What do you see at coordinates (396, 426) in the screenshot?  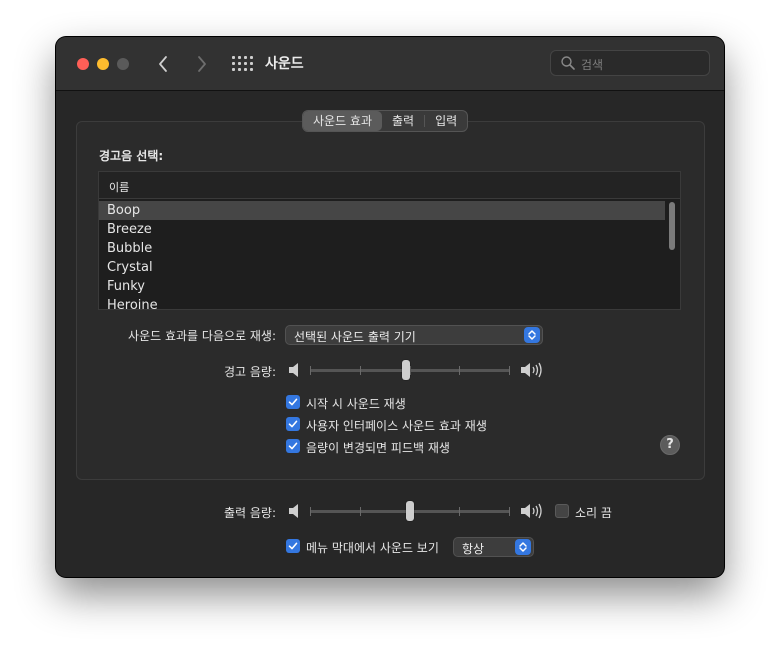 I see `ui-sound-effects-label: 사용자 인터페이스 사운드 효과 재생` at bounding box center [396, 426].